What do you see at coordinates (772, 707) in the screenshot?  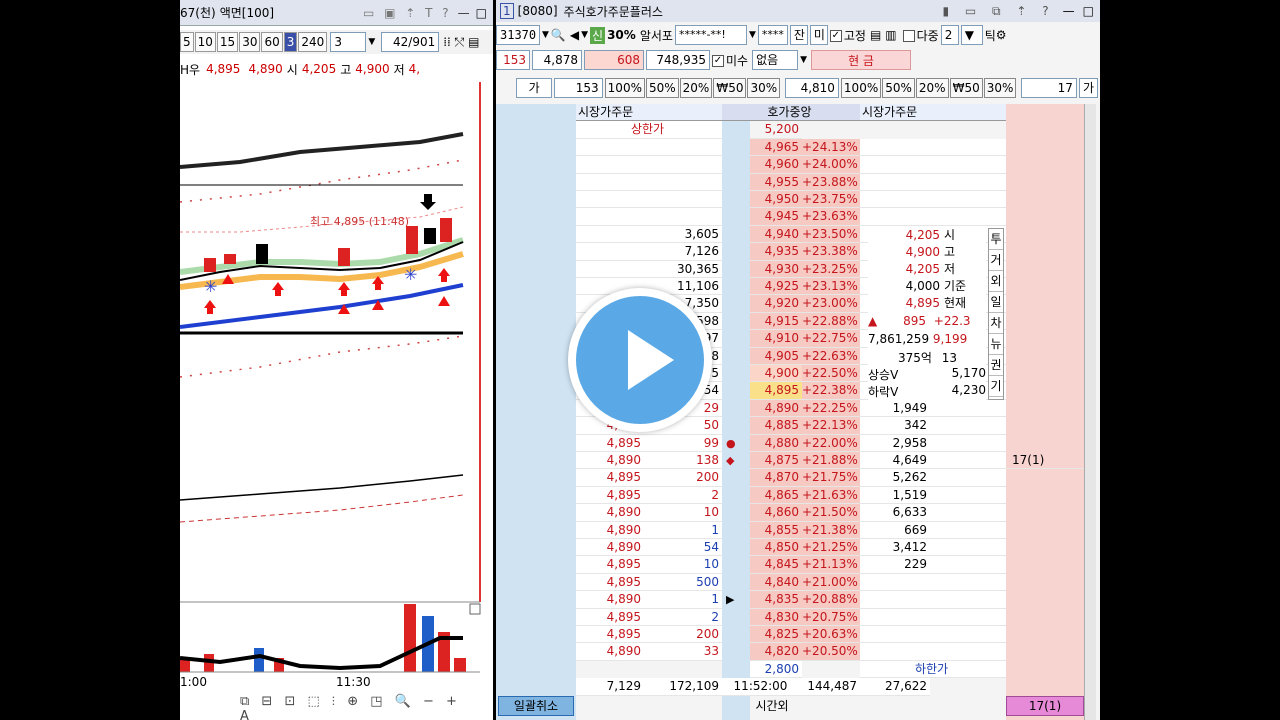 I see `after-hours-label: 시간외` at bounding box center [772, 707].